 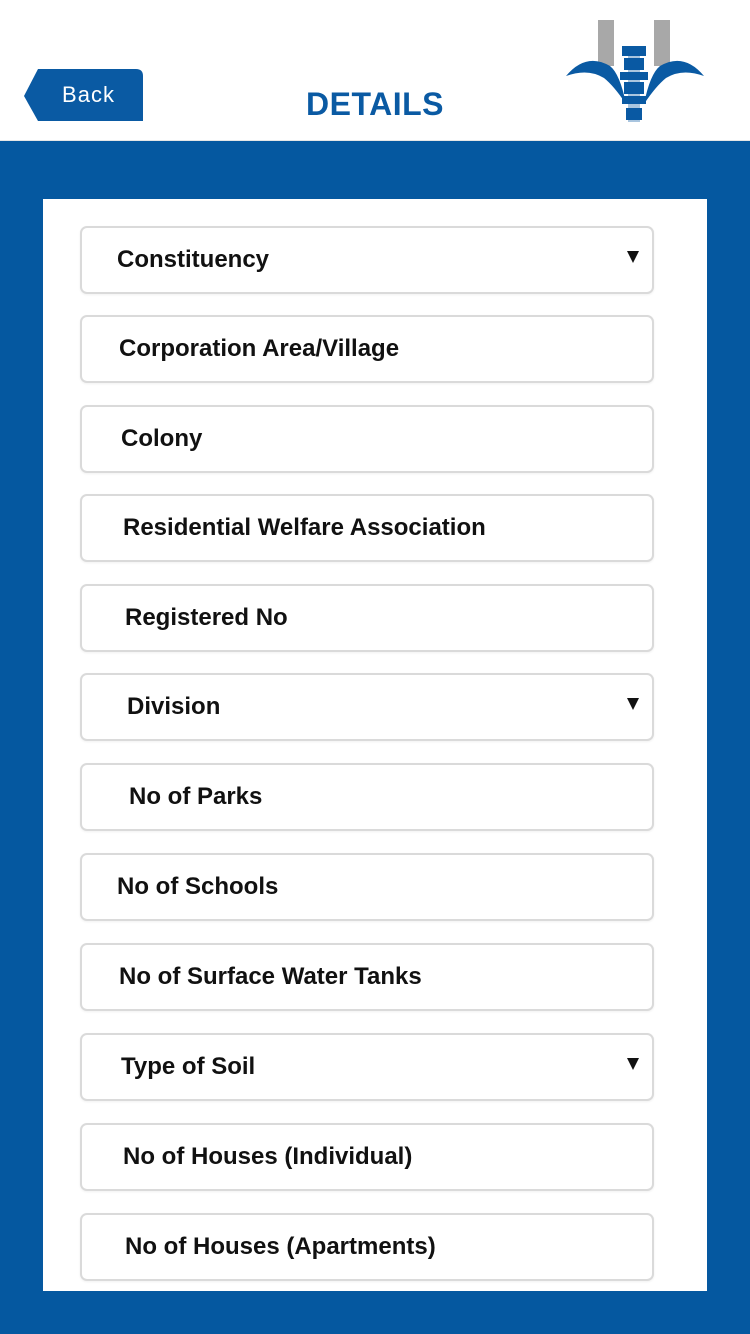 I want to click on corporation-area-village-field: Corporation Area/Village, so click(x=367, y=349).